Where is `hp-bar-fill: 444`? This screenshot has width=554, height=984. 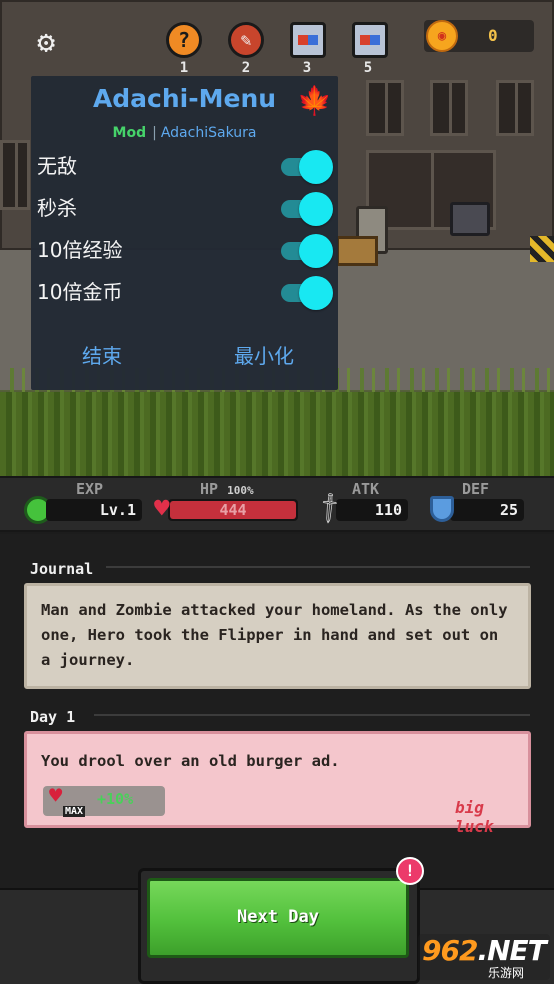
hp-bar-fill: 444 is located at coordinates (233, 510).